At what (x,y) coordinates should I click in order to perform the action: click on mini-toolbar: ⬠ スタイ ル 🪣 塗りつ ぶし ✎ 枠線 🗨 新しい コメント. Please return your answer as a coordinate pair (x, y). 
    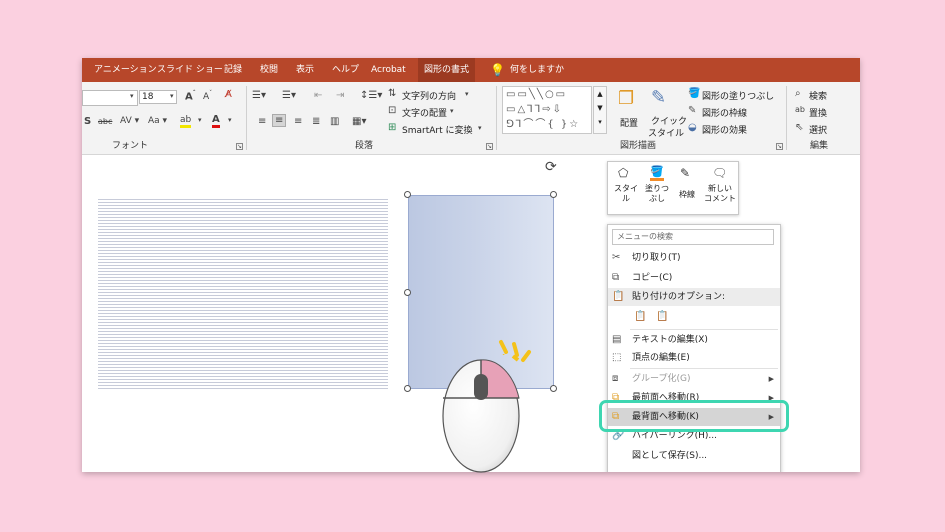
    Looking at the image, I should click on (673, 188).